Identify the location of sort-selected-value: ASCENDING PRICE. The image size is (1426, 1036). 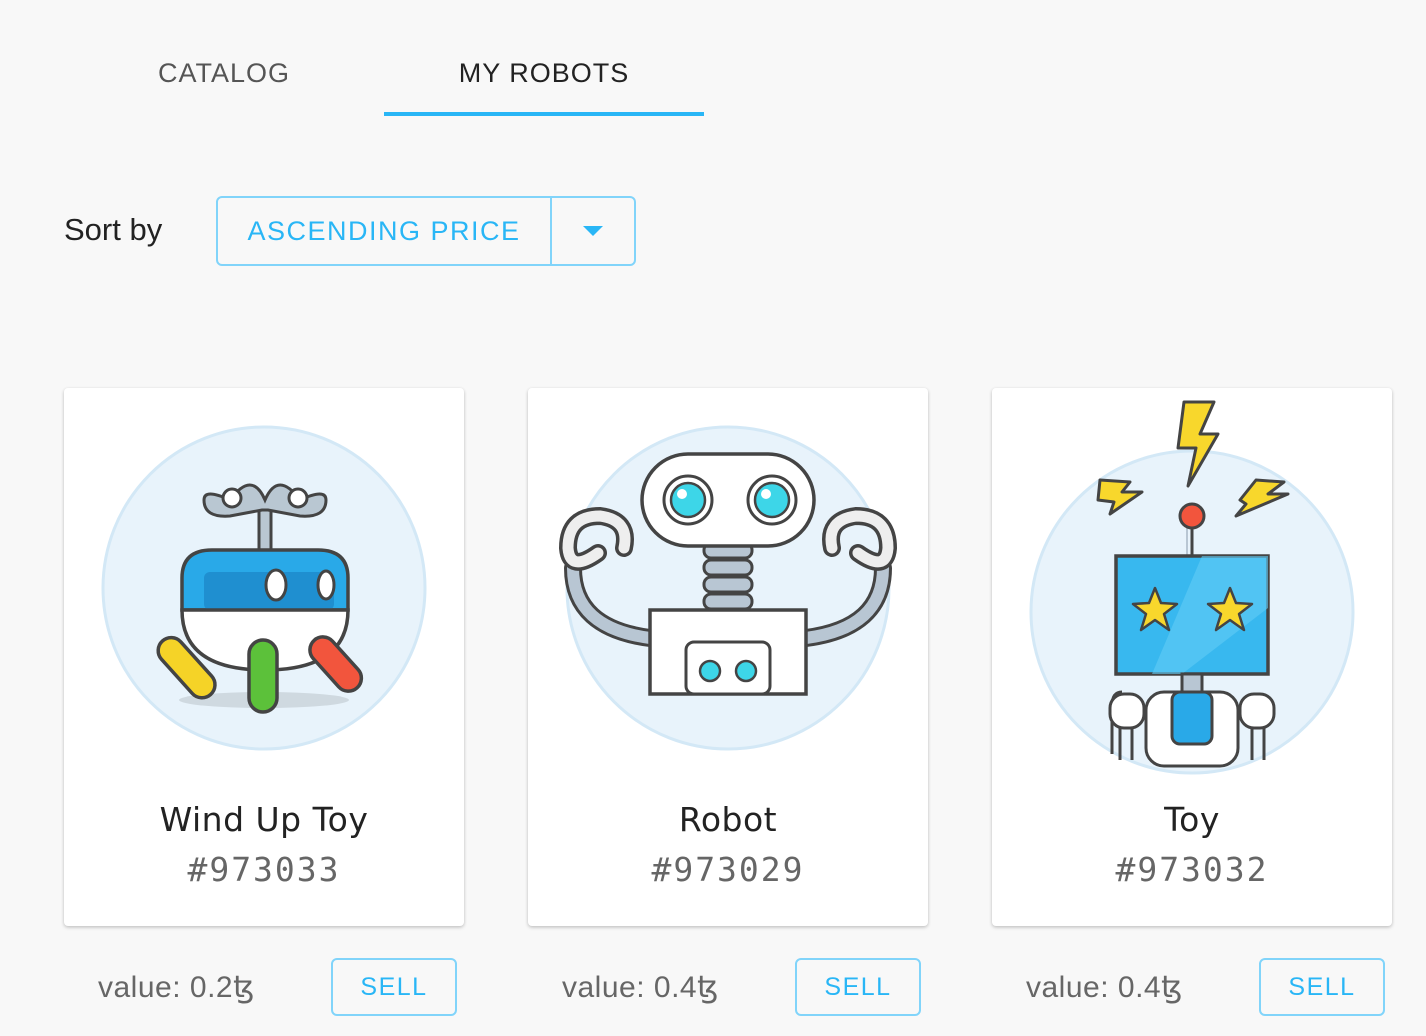
(385, 231).